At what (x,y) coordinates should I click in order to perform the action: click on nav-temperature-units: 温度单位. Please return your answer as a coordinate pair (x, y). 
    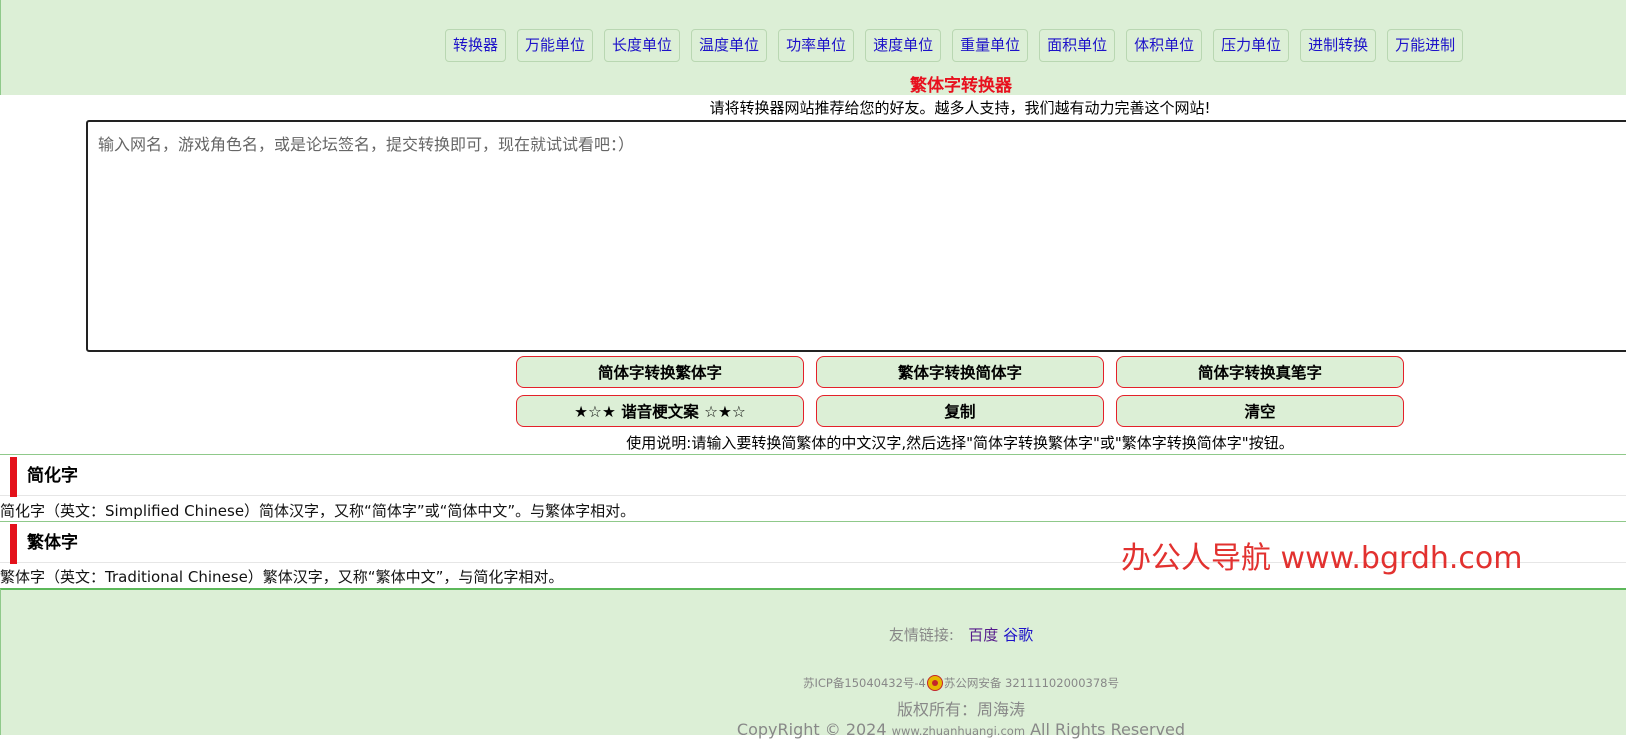
    Looking at the image, I should click on (729, 45).